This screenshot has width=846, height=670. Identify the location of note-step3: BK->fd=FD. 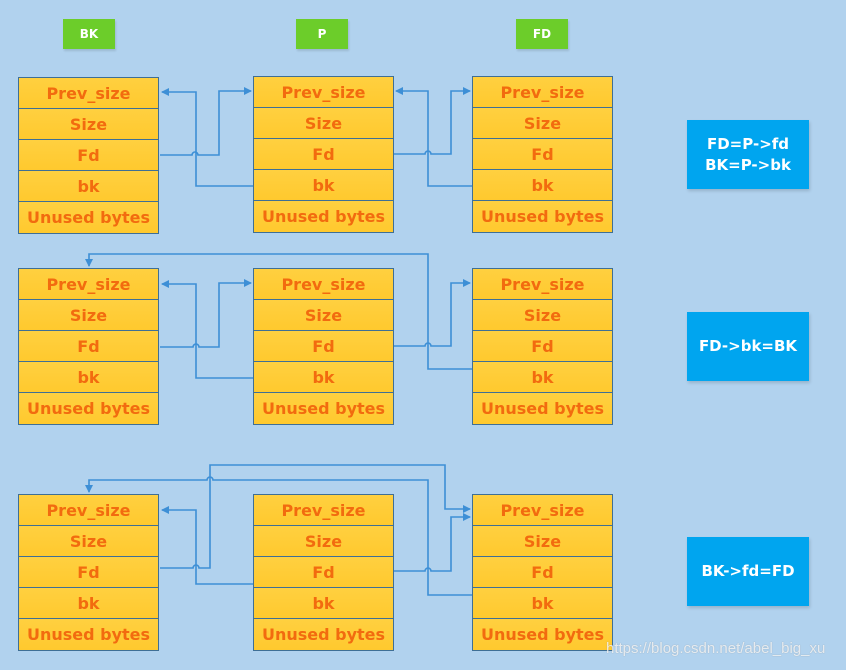
(748, 571).